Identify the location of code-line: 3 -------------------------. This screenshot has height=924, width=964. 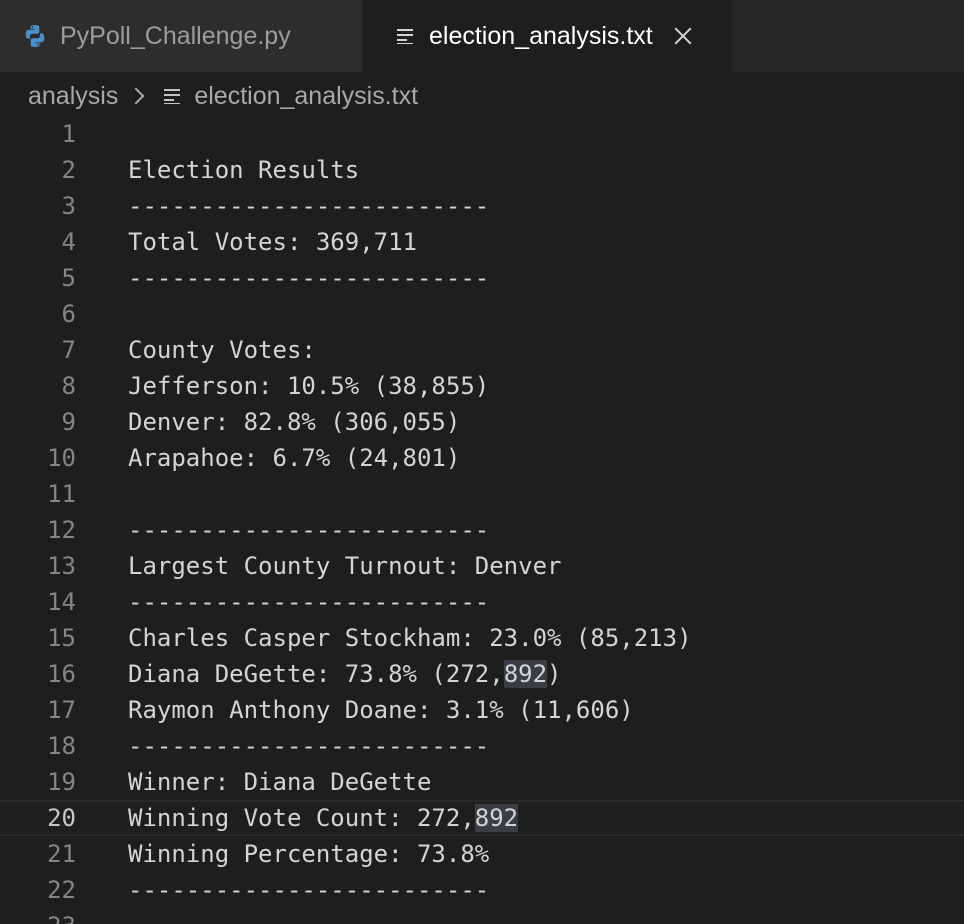
(482, 206).